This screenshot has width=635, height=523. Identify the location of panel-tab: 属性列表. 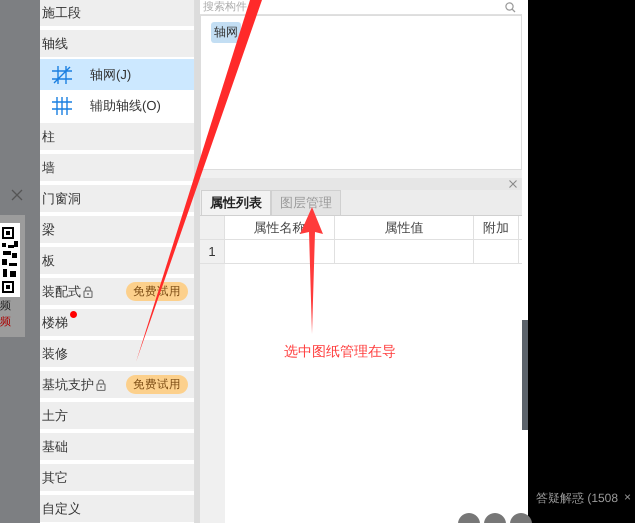
(236, 202).